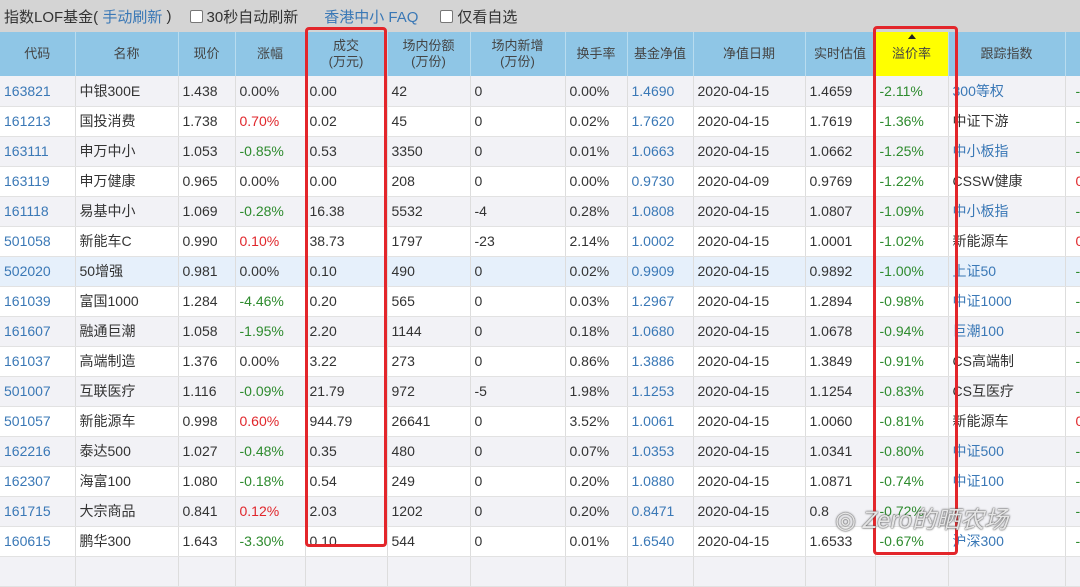 The height and width of the screenshot is (587, 1080). I want to click on cell-shares: 1144, so click(429, 331).